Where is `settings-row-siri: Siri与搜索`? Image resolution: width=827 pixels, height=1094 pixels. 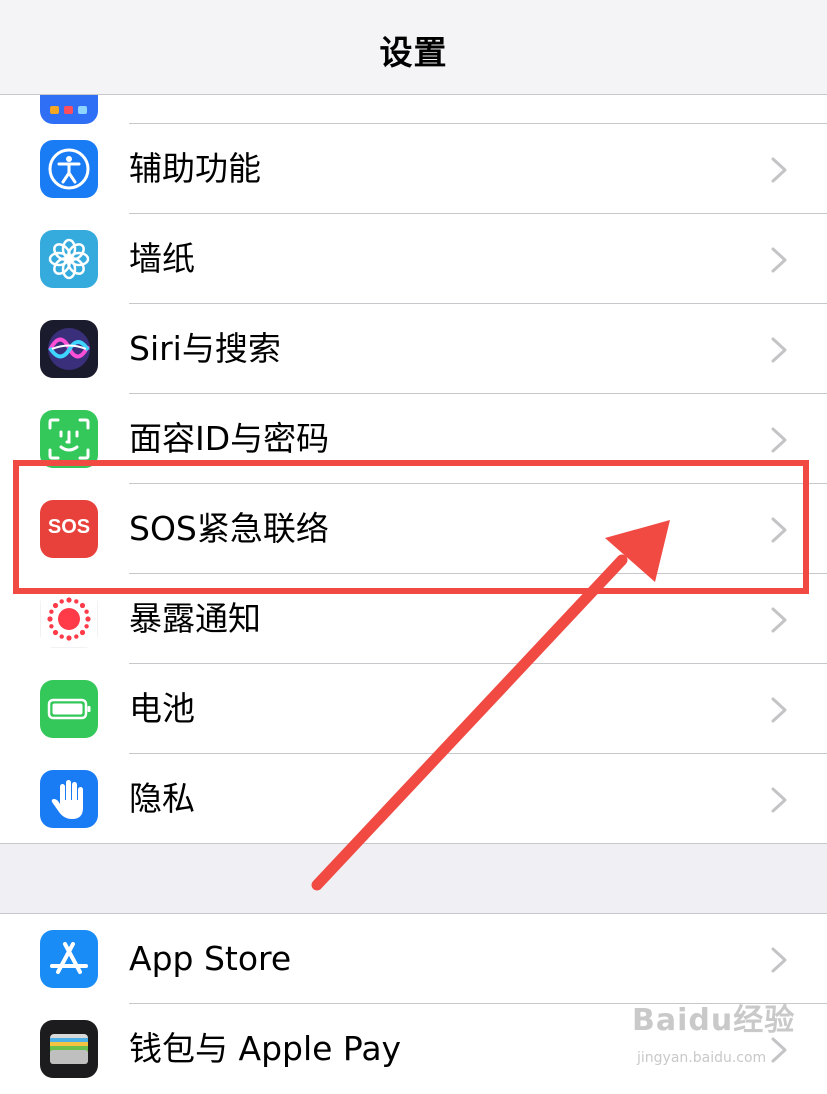
settings-row-siri: Siri与搜索 is located at coordinates (413, 349).